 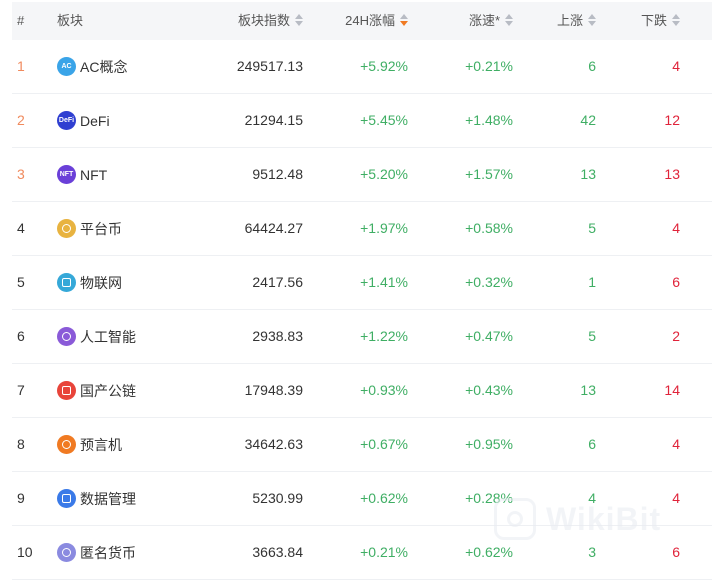 I want to click on sector-index: 2417.56, so click(x=277, y=282).